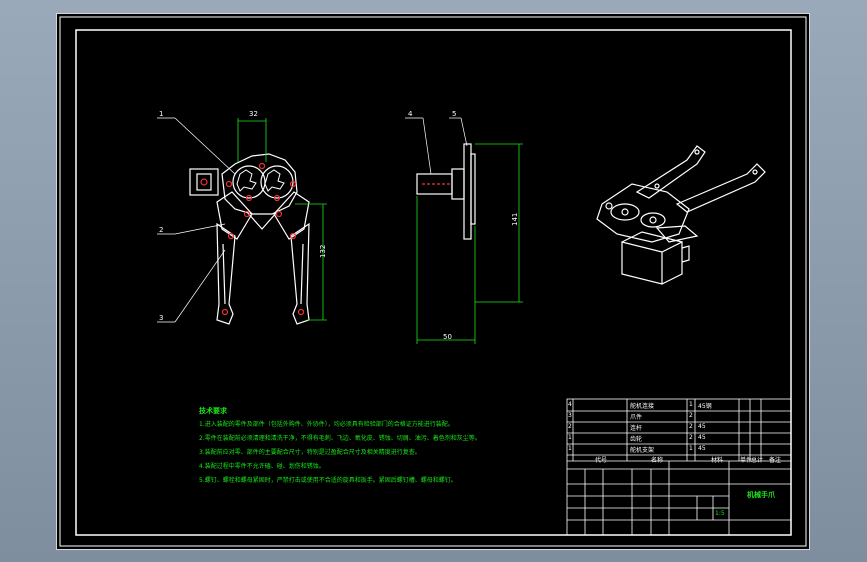 This screenshot has height=562, width=867. What do you see at coordinates (454, 114) in the screenshot?
I see `part-label-5: 5` at bounding box center [454, 114].